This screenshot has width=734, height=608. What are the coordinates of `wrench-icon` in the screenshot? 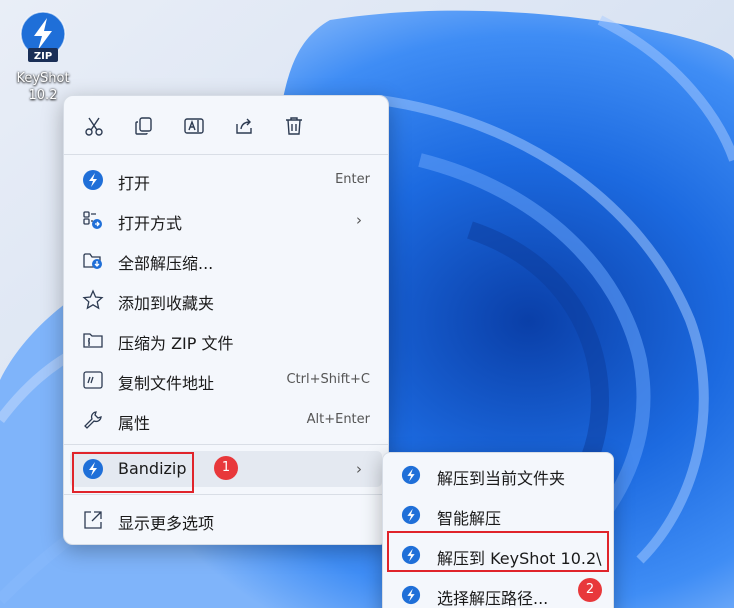 It's located at (93, 420).